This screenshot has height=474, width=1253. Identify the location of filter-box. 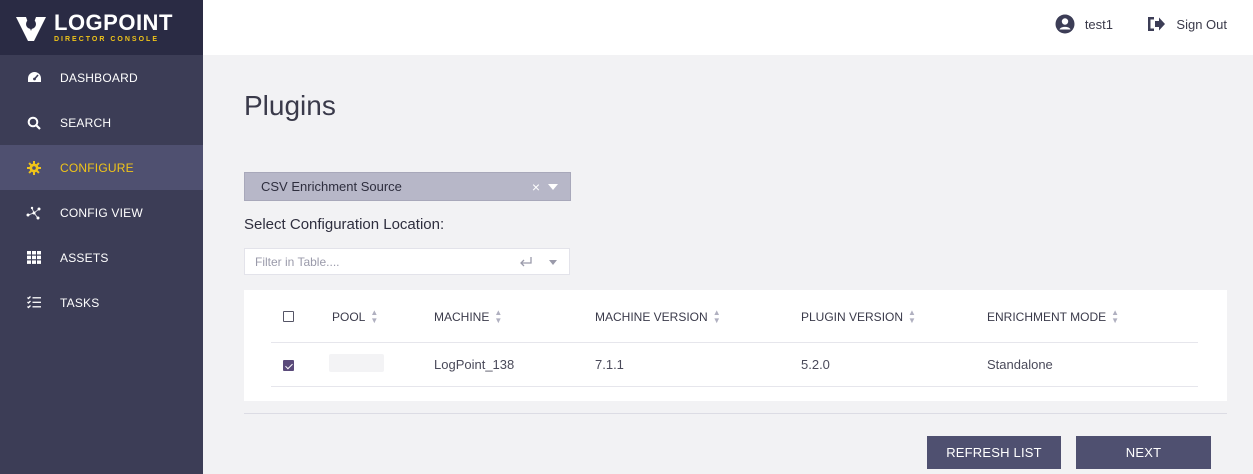
(407, 261).